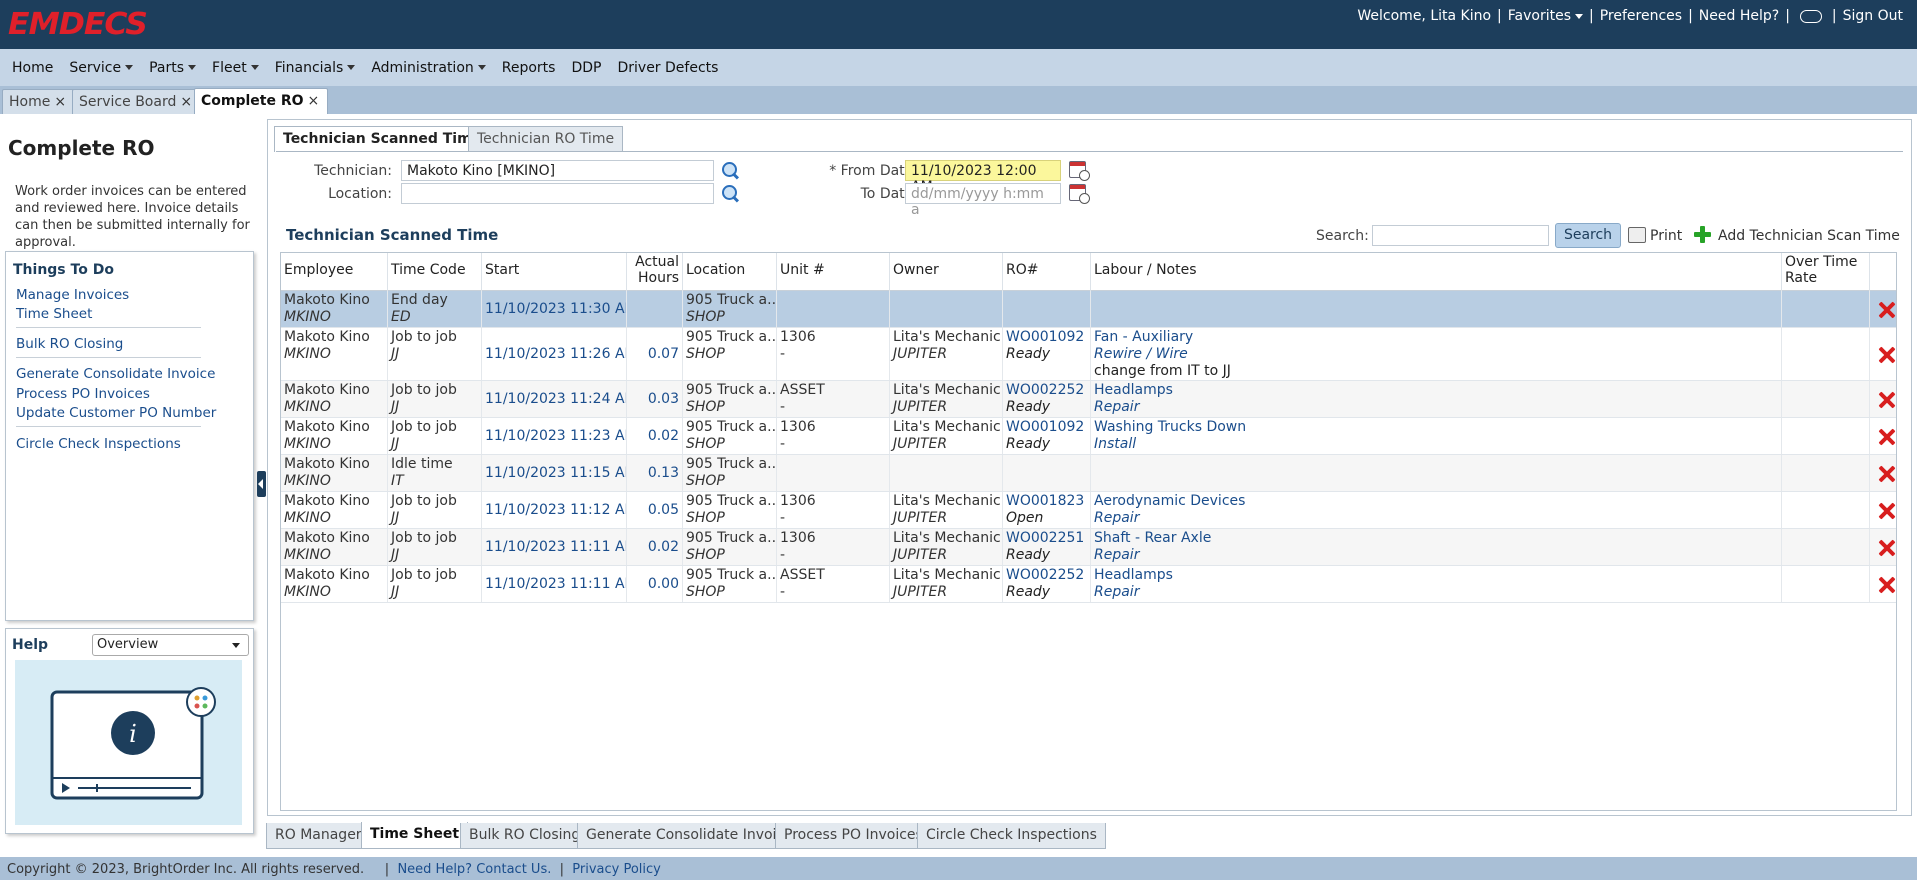 This screenshot has height=880, width=1917. Describe the element at coordinates (689, 836) in the screenshot. I see `tab-generate-consolidate-invoice: Generate Consolidate Invoice` at that location.